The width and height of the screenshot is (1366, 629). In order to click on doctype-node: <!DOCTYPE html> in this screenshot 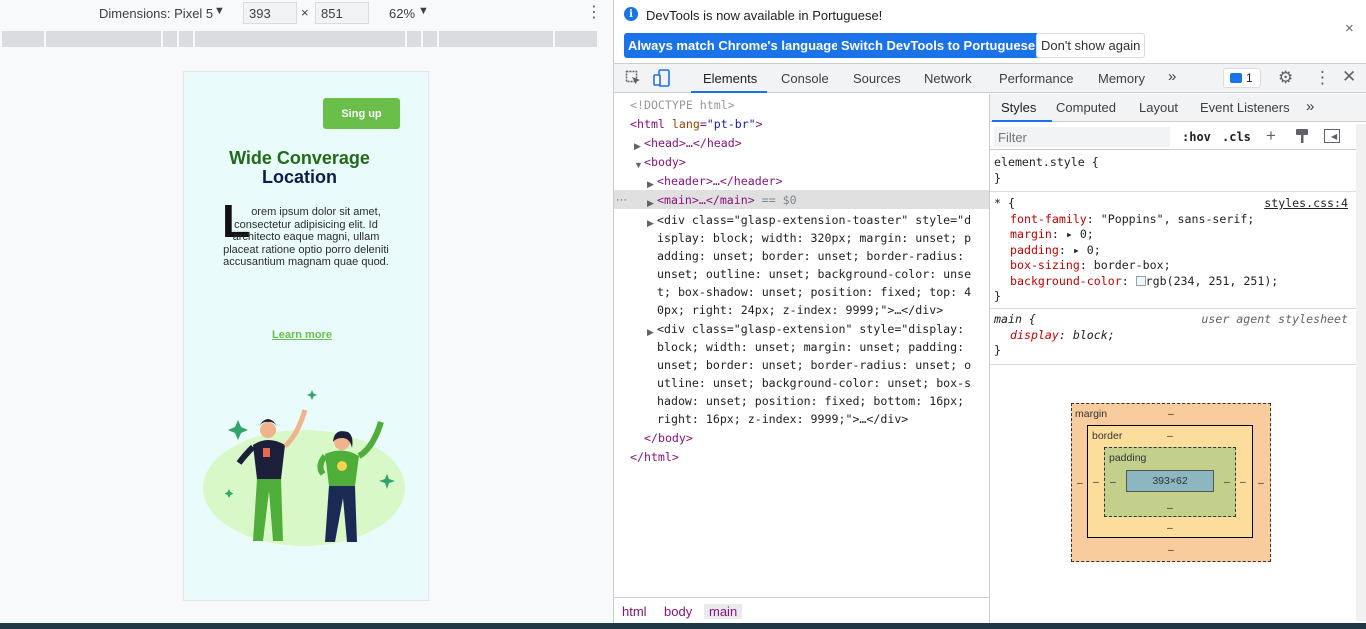, I will do `click(682, 105)`.